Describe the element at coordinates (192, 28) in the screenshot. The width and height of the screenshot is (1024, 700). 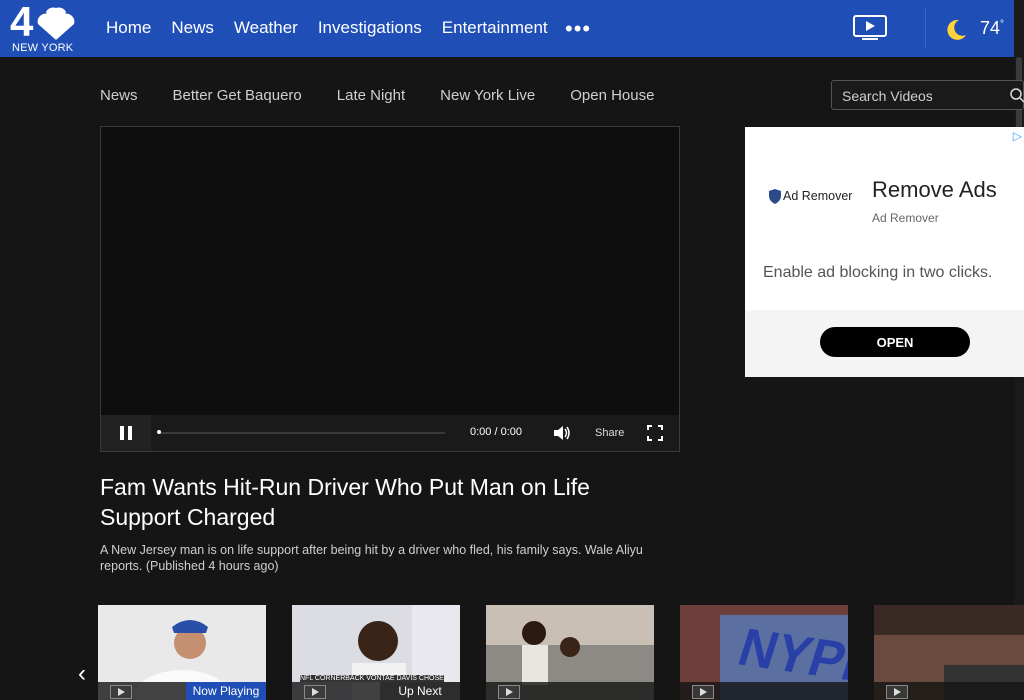
I see `nav-item-news: News` at that location.